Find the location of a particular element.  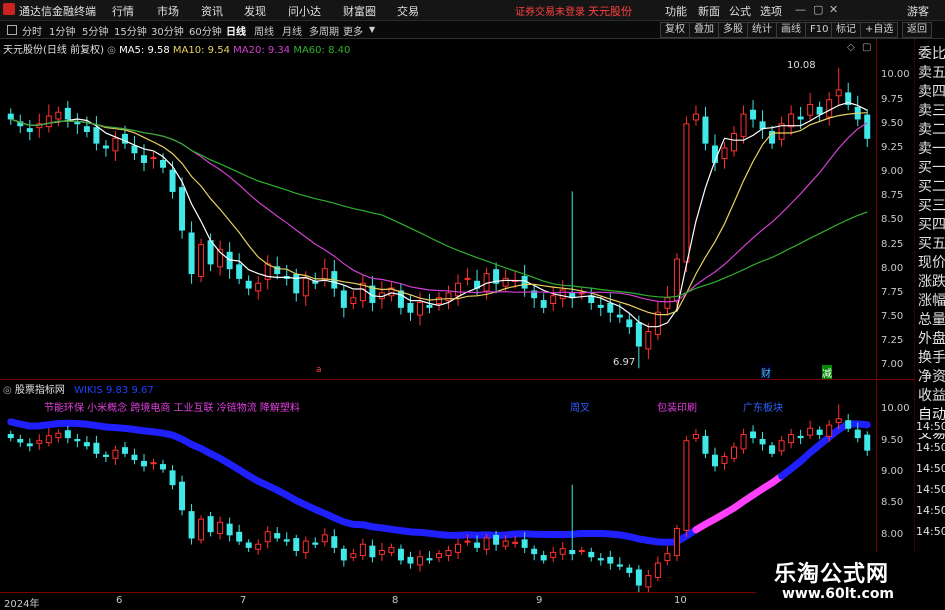

f10-button: F10 is located at coordinates (819, 30).